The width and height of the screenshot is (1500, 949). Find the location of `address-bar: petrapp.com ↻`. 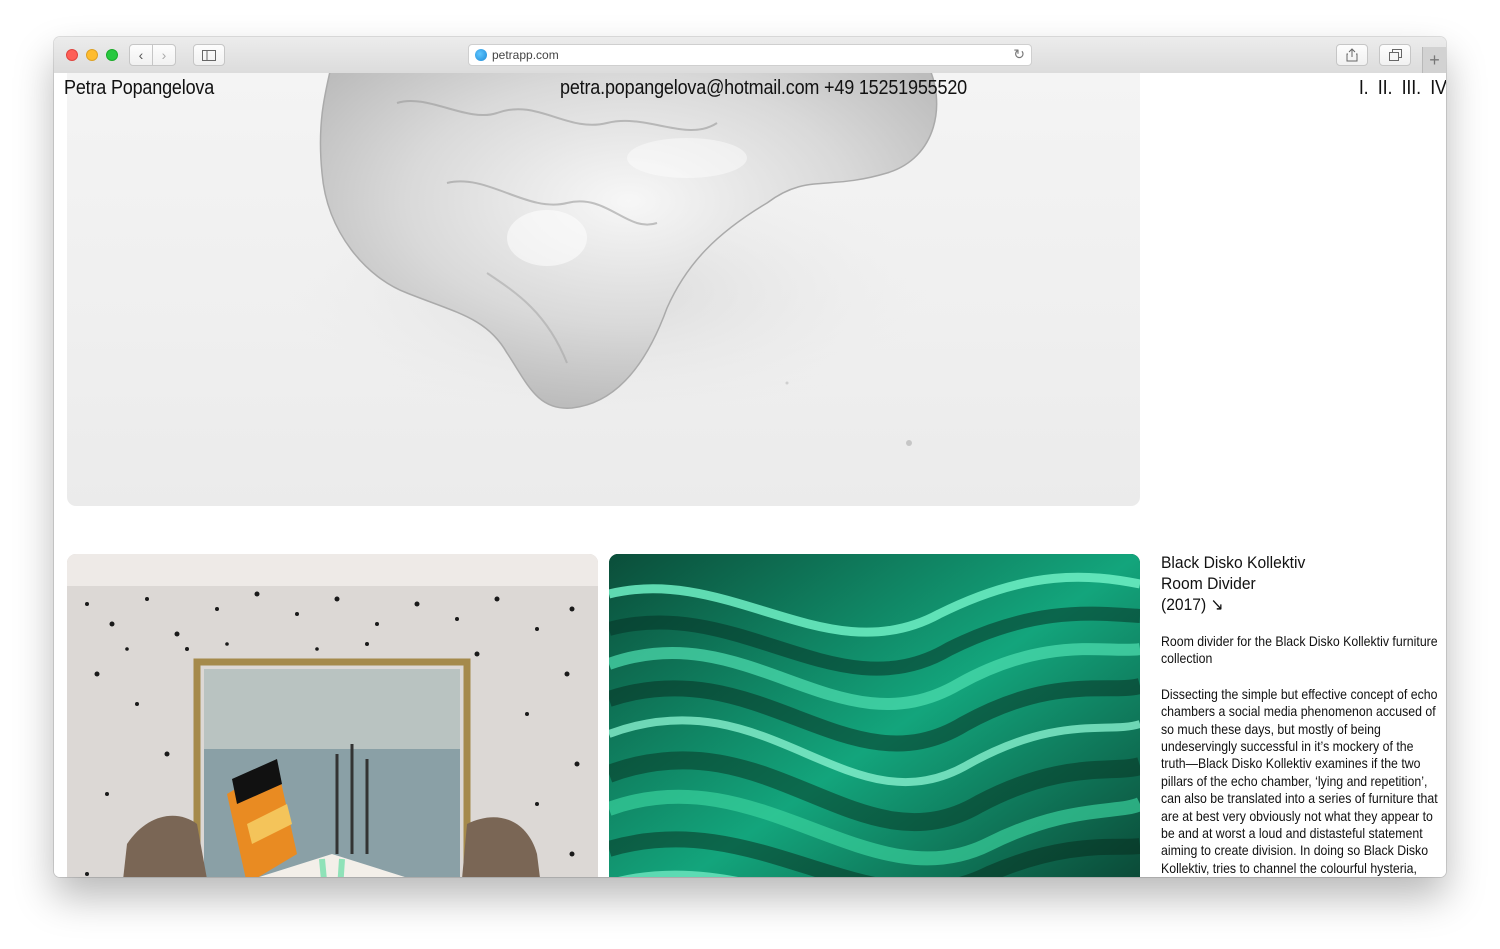

address-bar: petrapp.com ↻ is located at coordinates (750, 55).